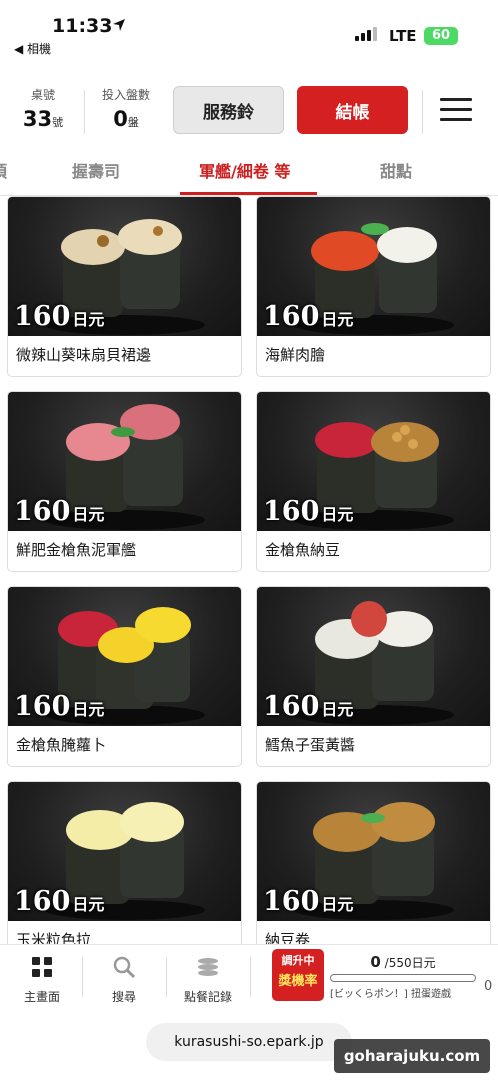  Describe the element at coordinates (124, 980) in the screenshot. I see `nav-search: 搜尋` at that location.